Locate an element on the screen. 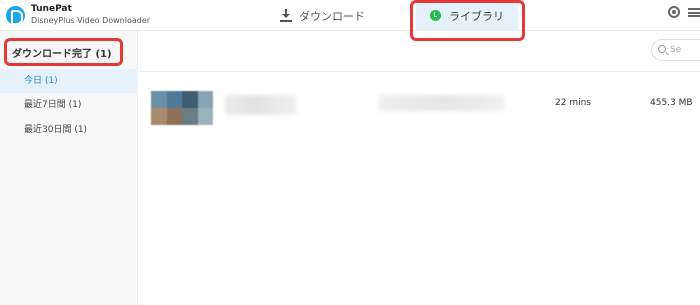 Image resolution: width=700 pixels, height=305 pixels. gear-icon is located at coordinates (674, 12).